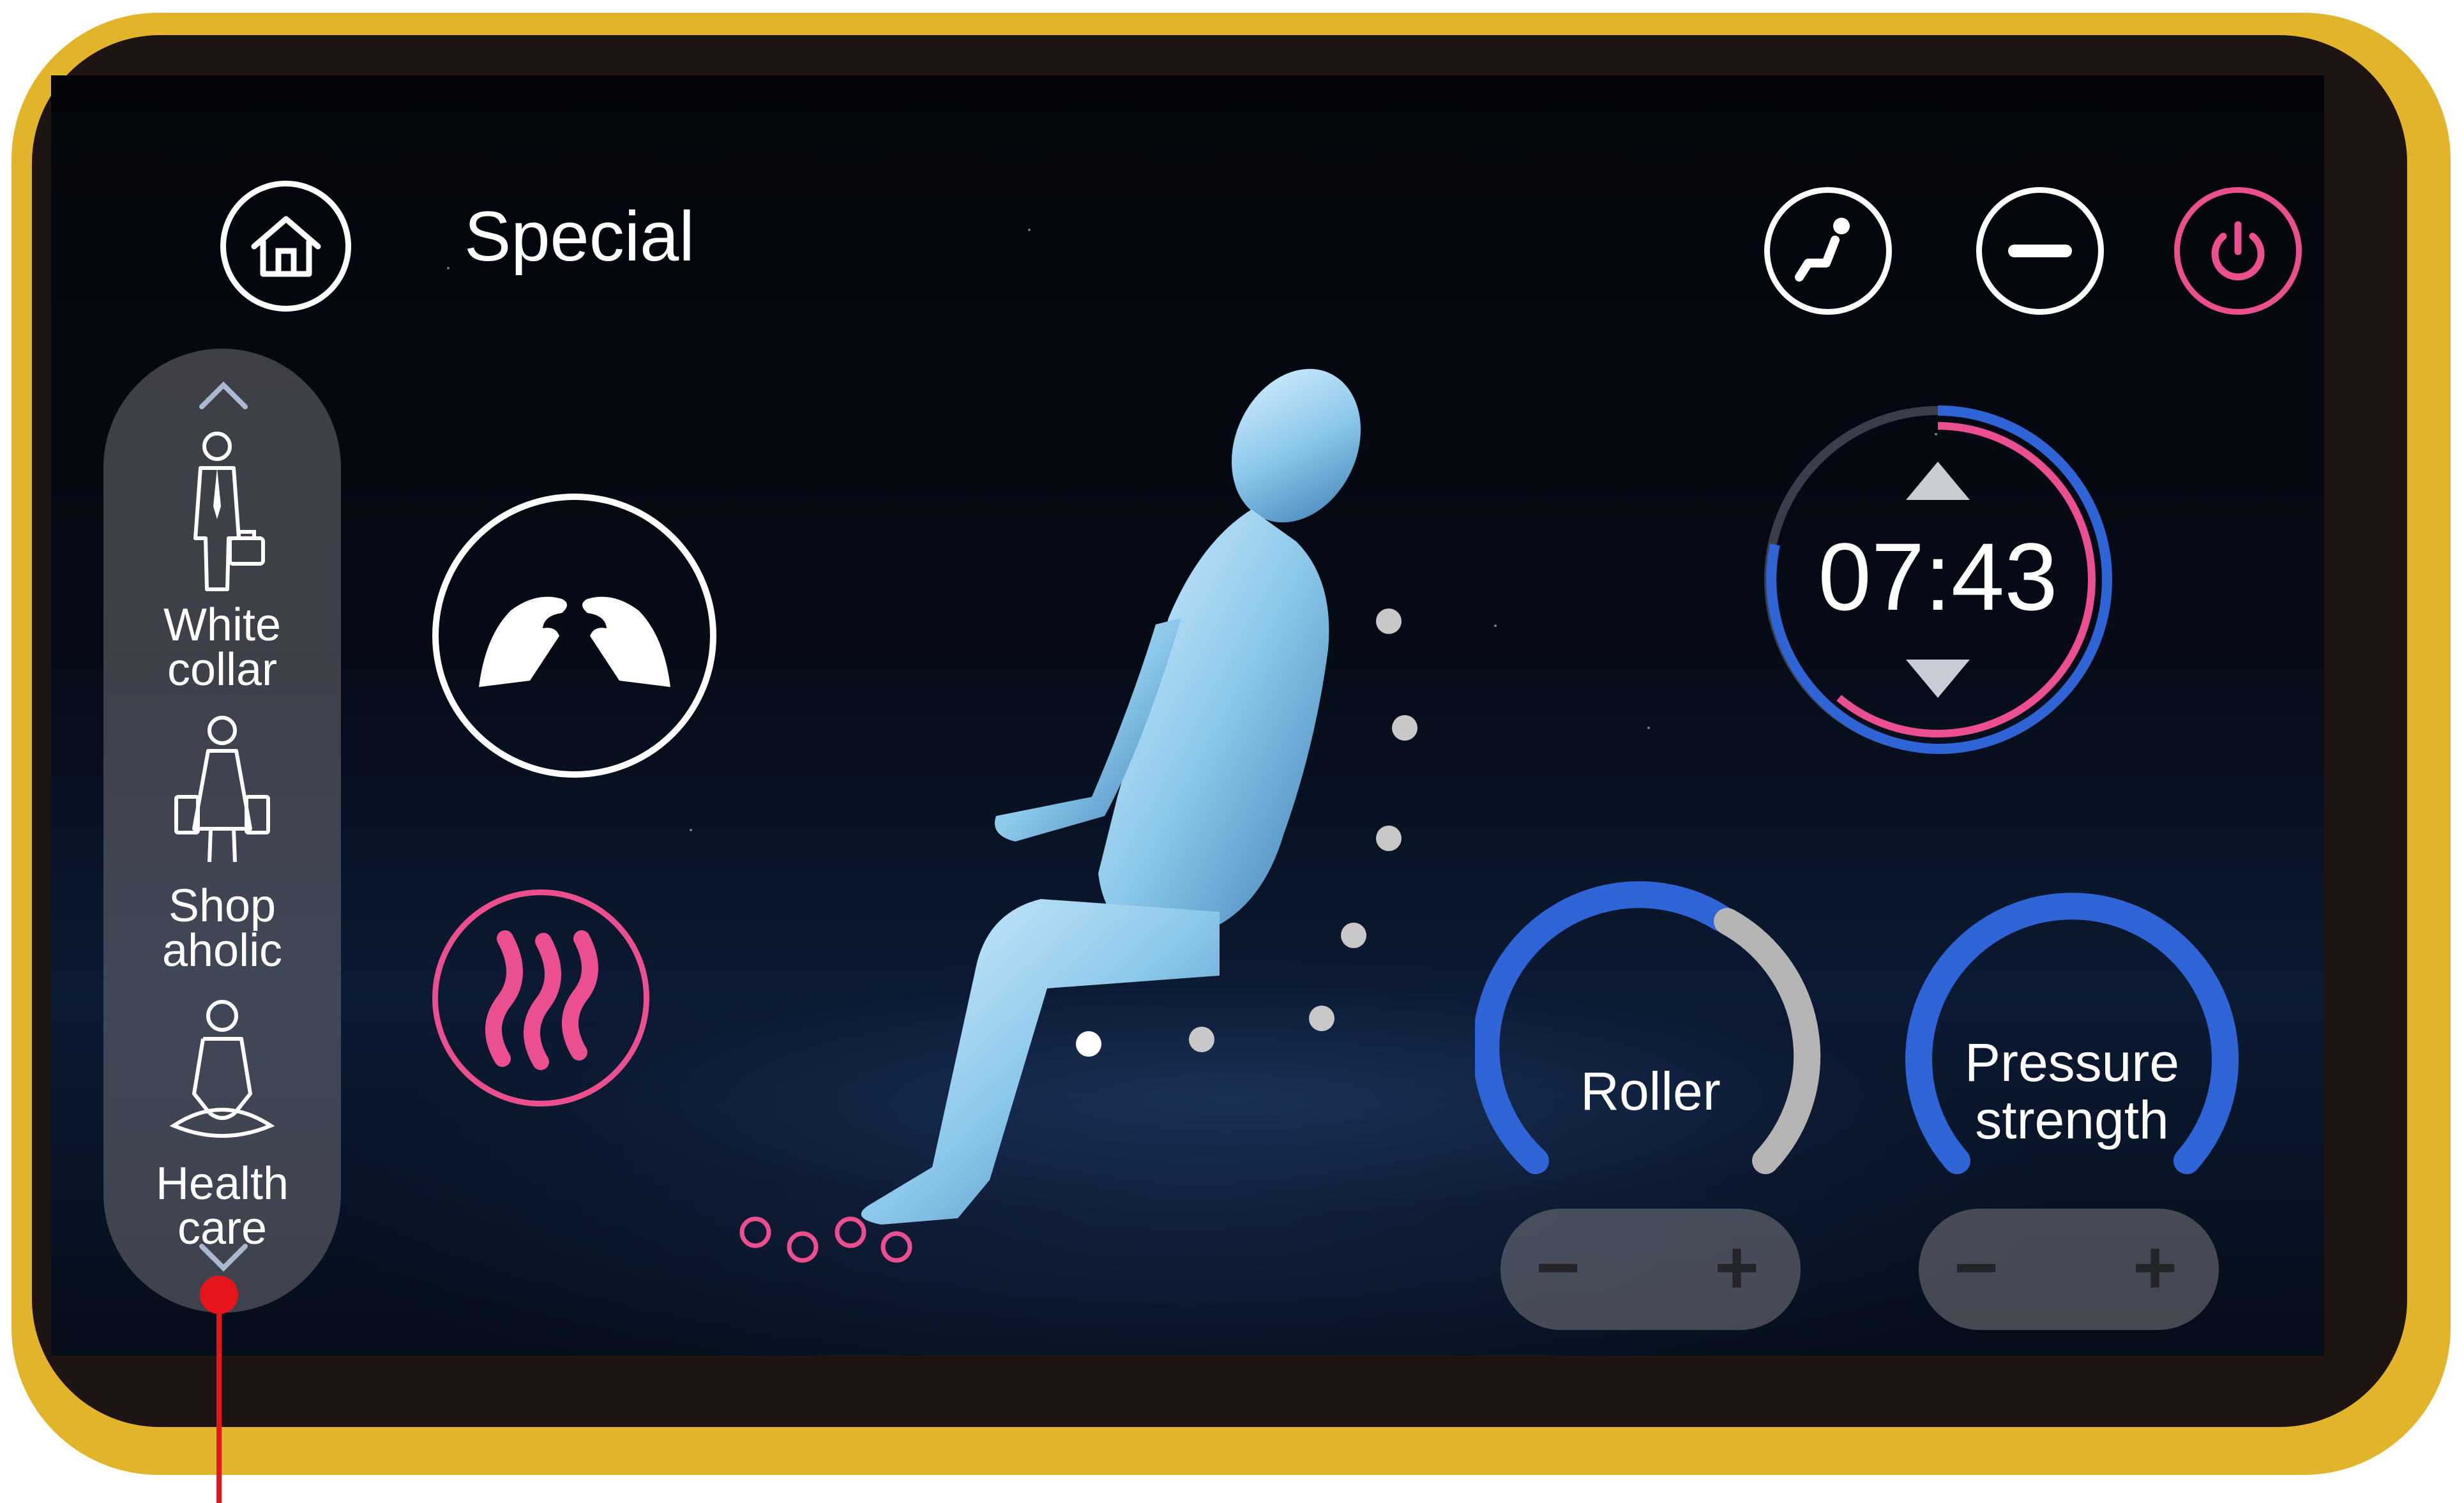  I want to click on heat-button, so click(540, 997).